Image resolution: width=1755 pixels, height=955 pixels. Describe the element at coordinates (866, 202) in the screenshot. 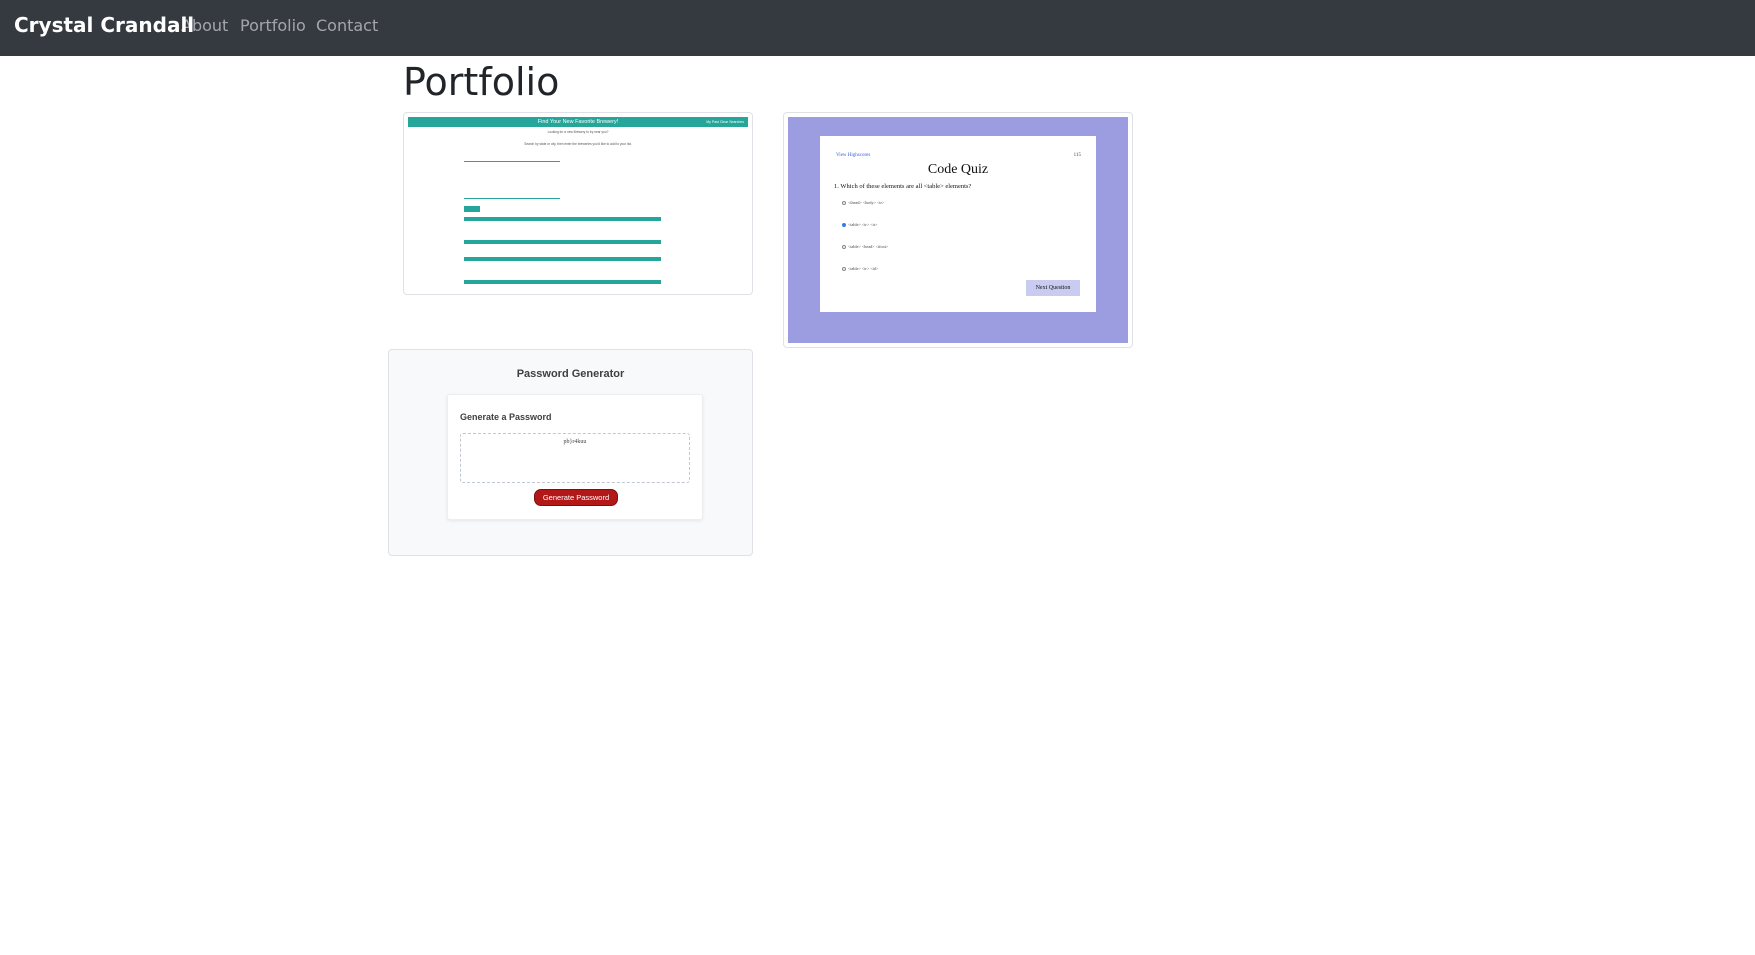

I see `quiz-option-label: <thead> <body> <tr>` at that location.